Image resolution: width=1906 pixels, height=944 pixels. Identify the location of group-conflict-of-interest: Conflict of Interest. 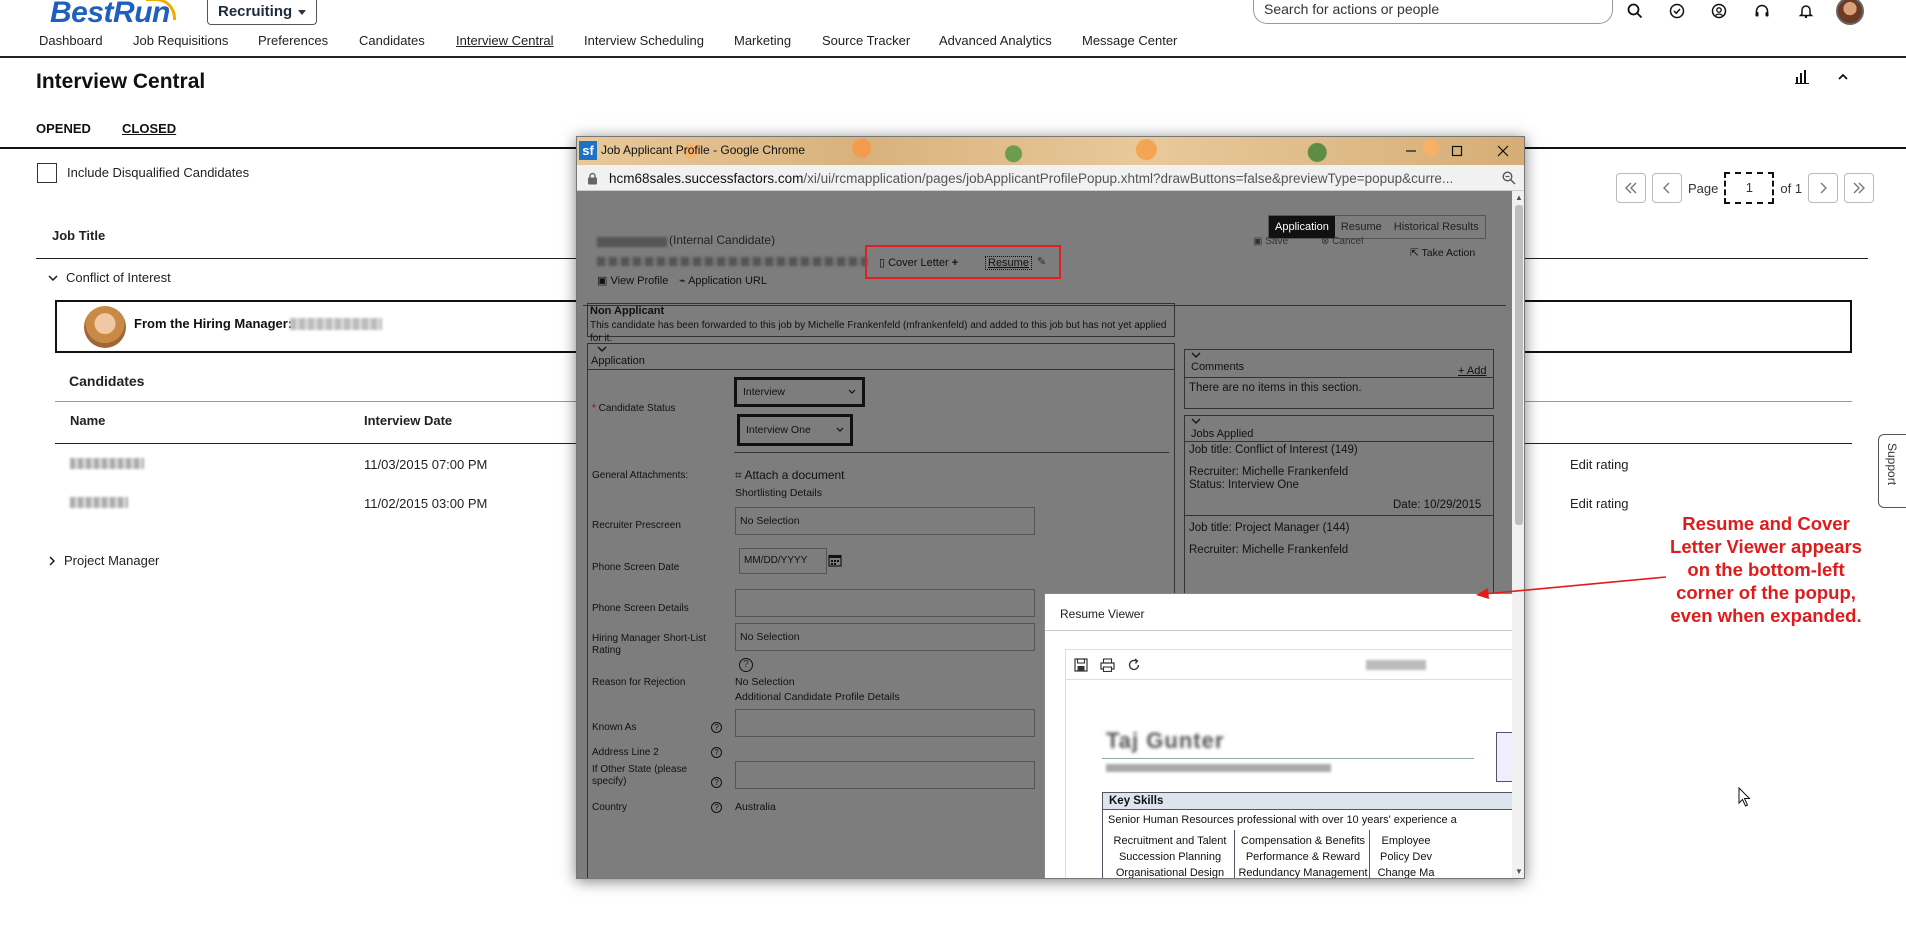
(109, 277).